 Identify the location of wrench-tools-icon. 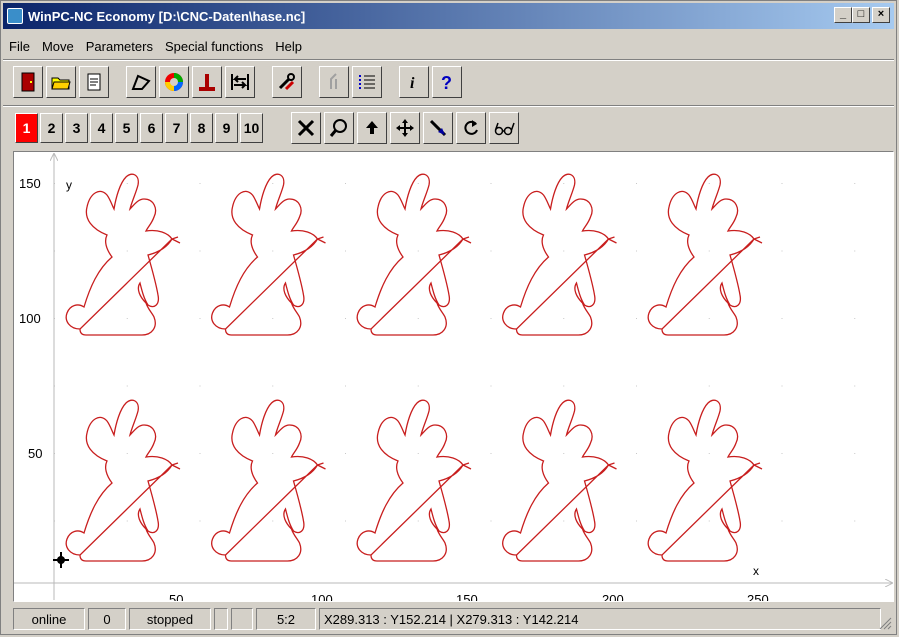
(286, 82).